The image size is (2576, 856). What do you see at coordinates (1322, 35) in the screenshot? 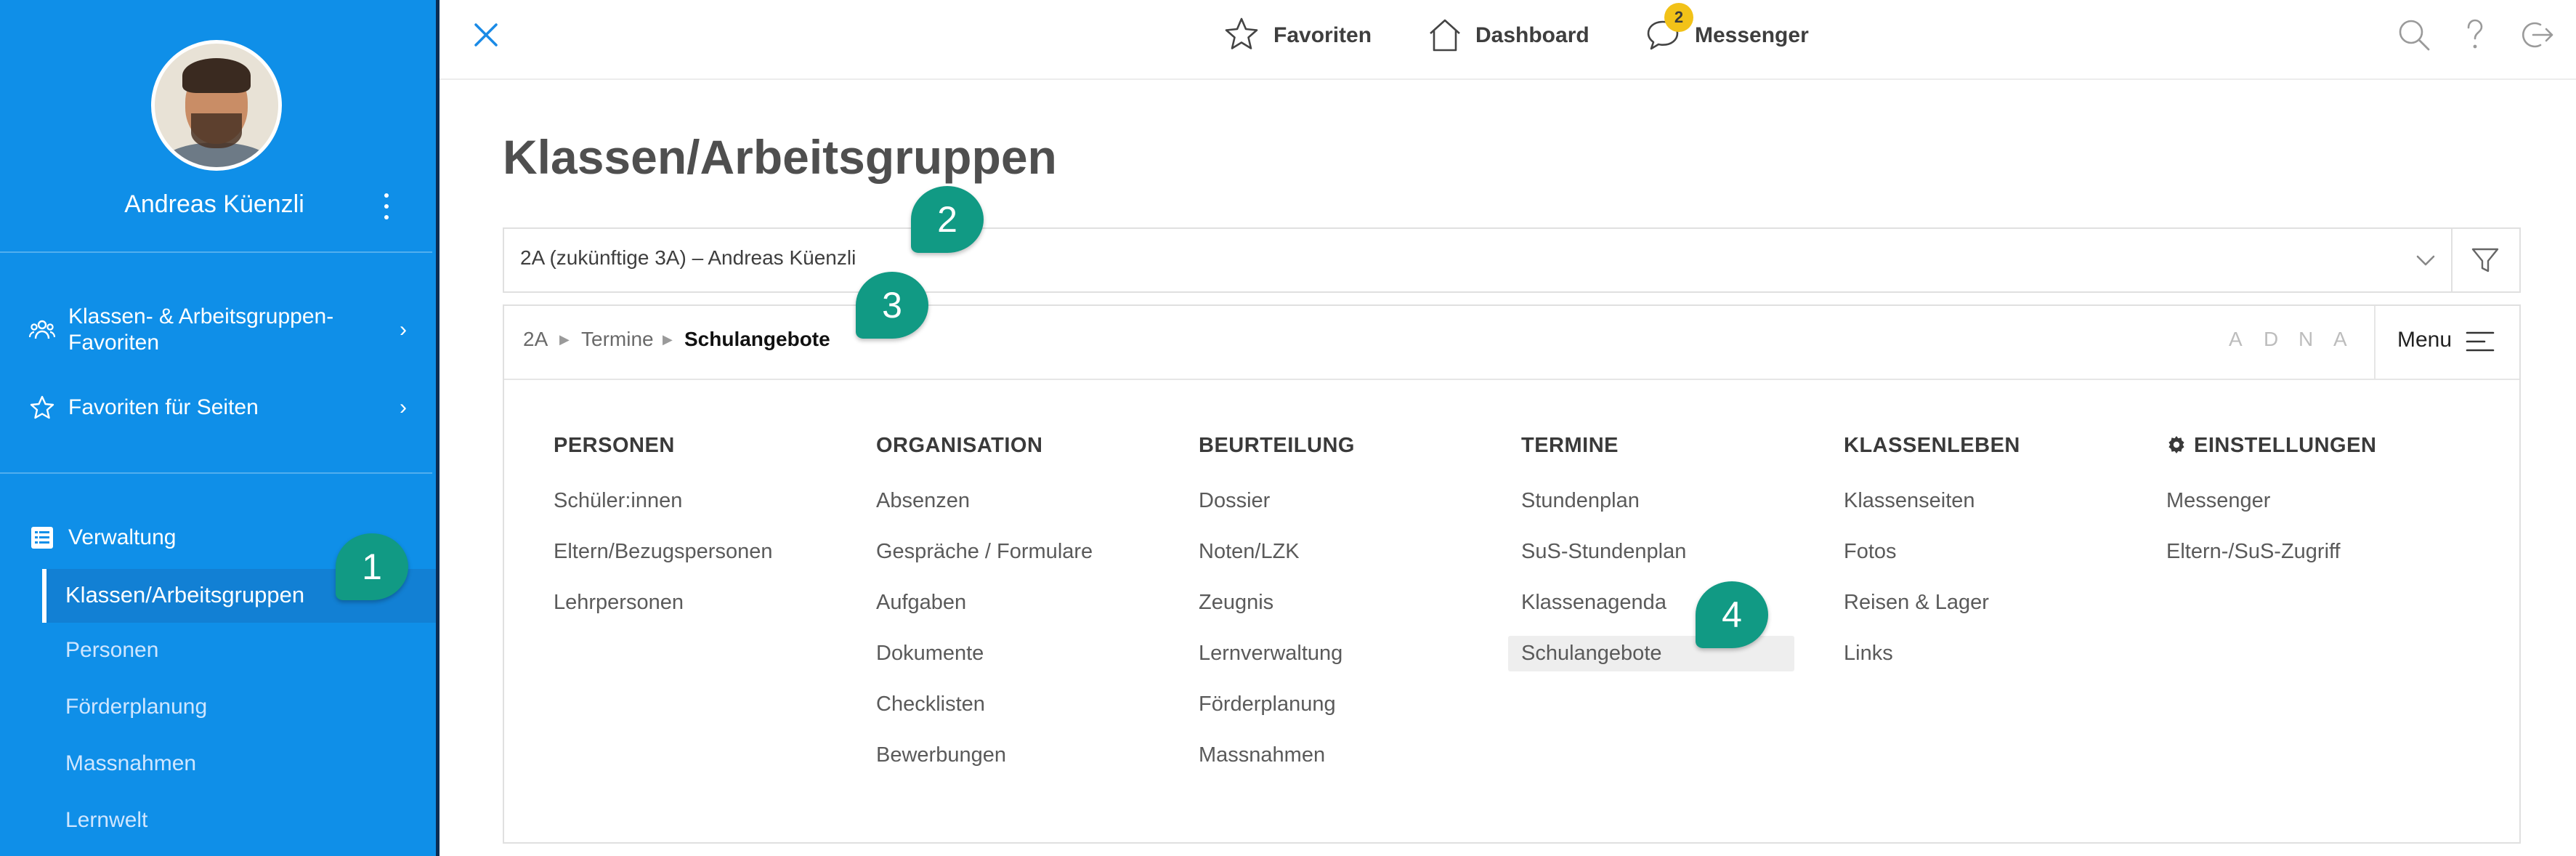
I see `nav-label: Favoriten` at bounding box center [1322, 35].